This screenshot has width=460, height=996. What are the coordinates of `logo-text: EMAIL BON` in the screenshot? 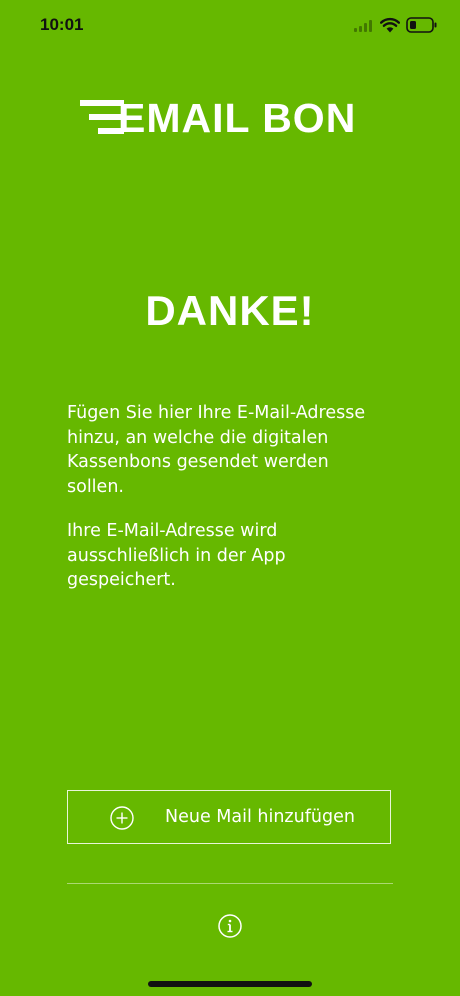 It's located at (237, 118).